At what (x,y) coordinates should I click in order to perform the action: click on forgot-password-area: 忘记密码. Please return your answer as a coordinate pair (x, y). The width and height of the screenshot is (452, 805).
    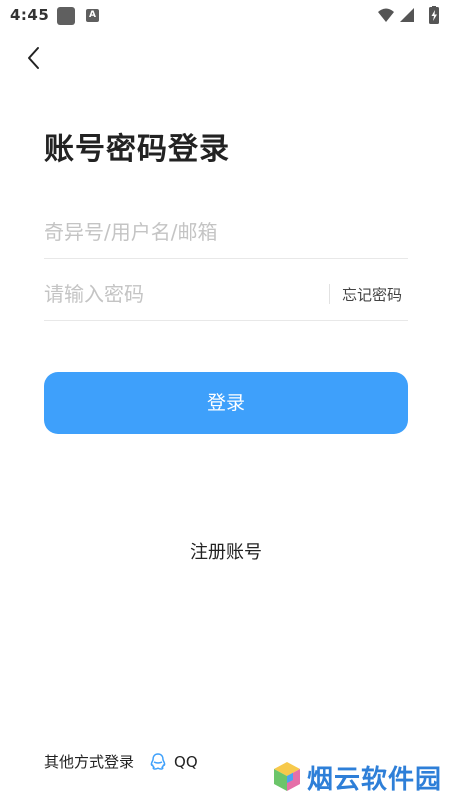
    Looking at the image, I should click on (365, 294).